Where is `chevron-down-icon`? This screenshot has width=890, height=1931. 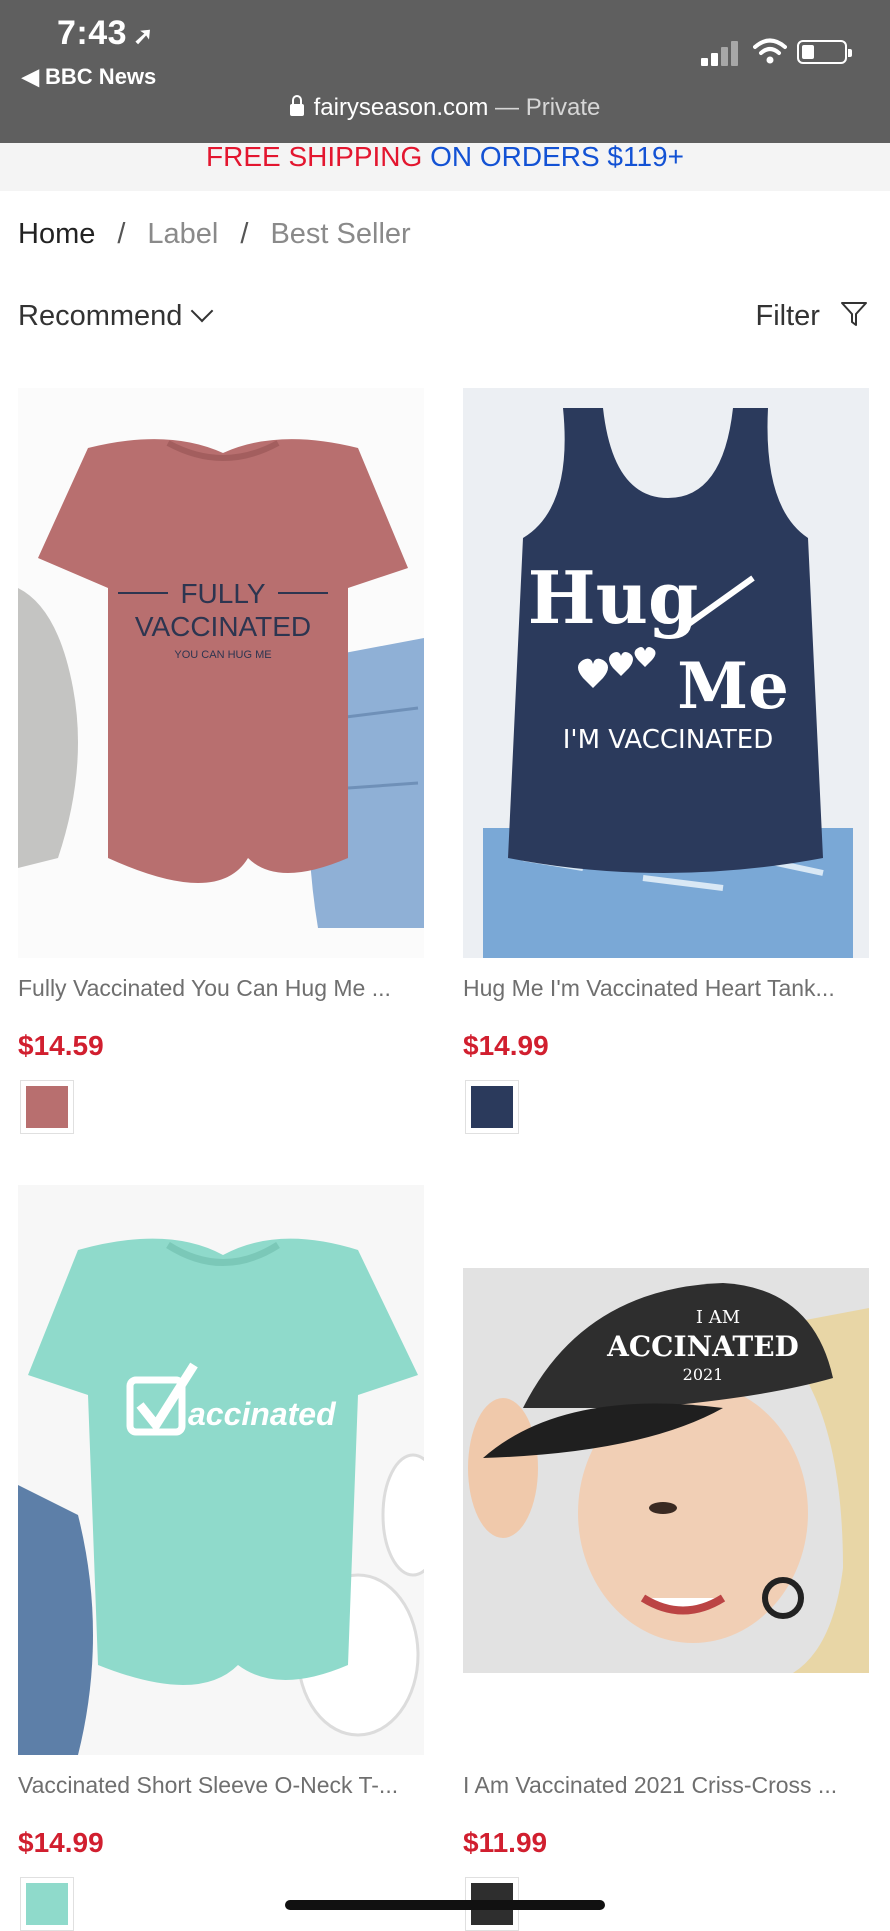
chevron-down-icon is located at coordinates (202, 311).